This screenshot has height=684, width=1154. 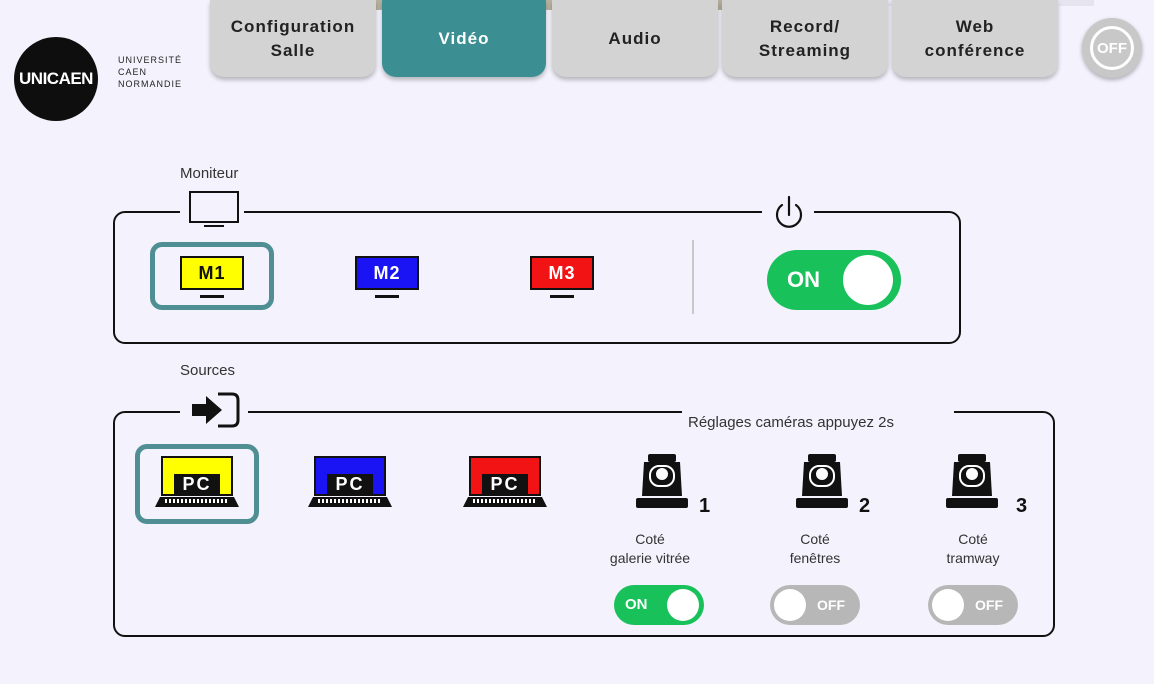 I want to click on camera-1-caption: Coté galerie vitrée, so click(x=650, y=549).